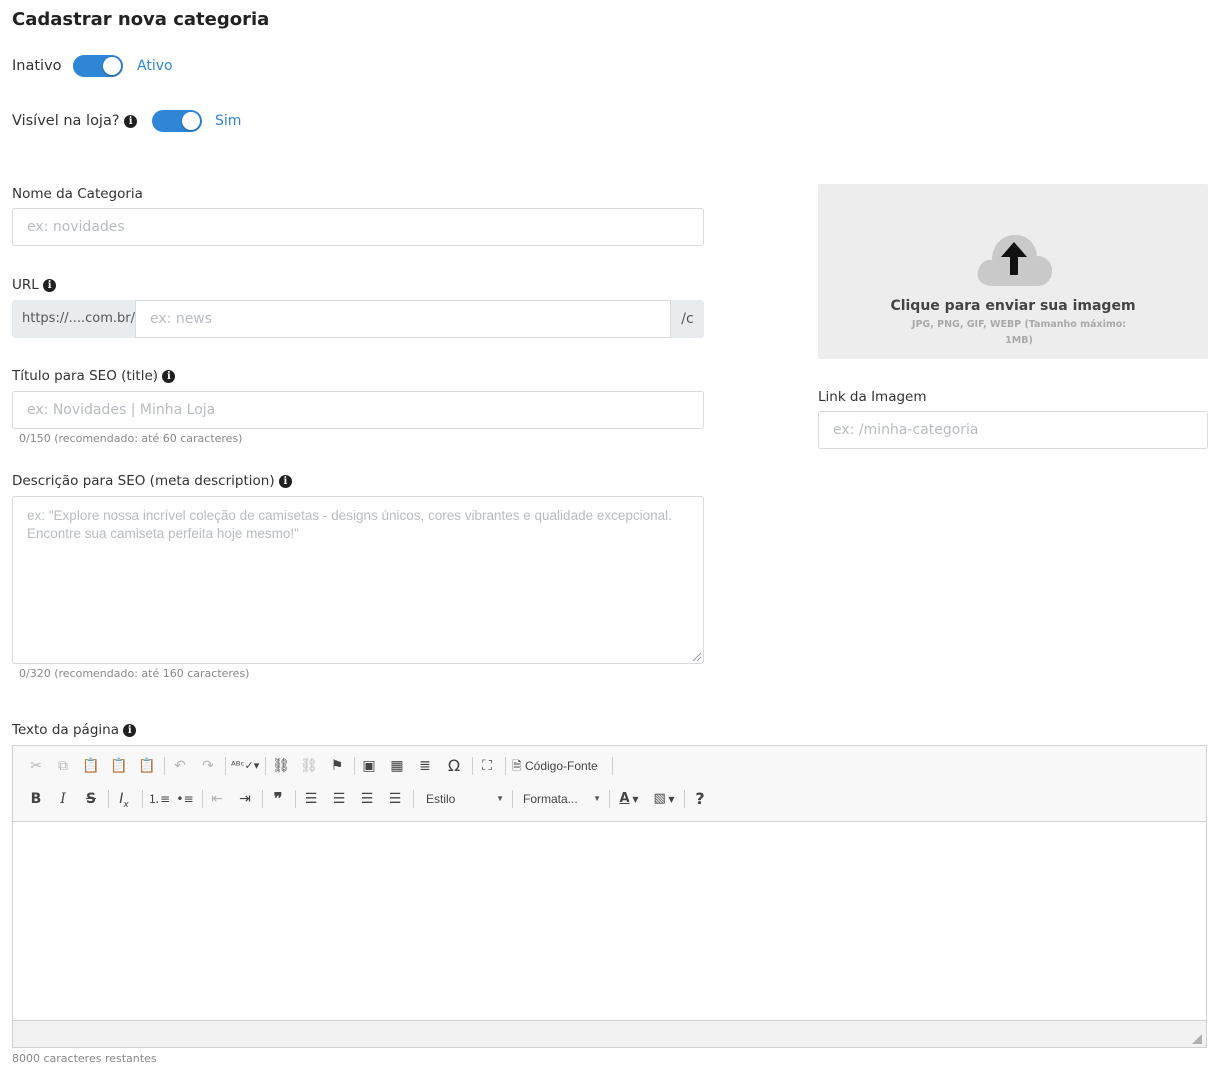  What do you see at coordinates (159, 799) in the screenshot?
I see `numbered-list-icon: ⒈≡` at bounding box center [159, 799].